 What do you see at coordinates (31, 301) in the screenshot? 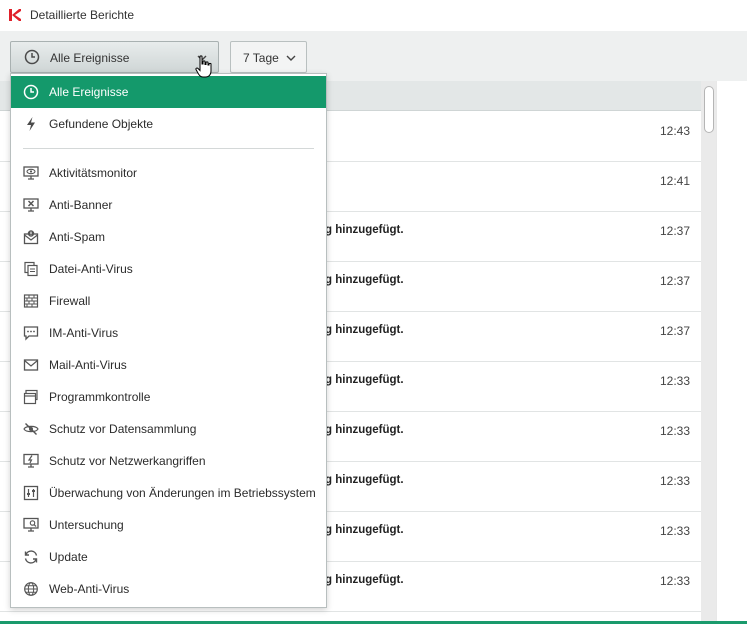
I see `firewall-brick-icon` at bounding box center [31, 301].